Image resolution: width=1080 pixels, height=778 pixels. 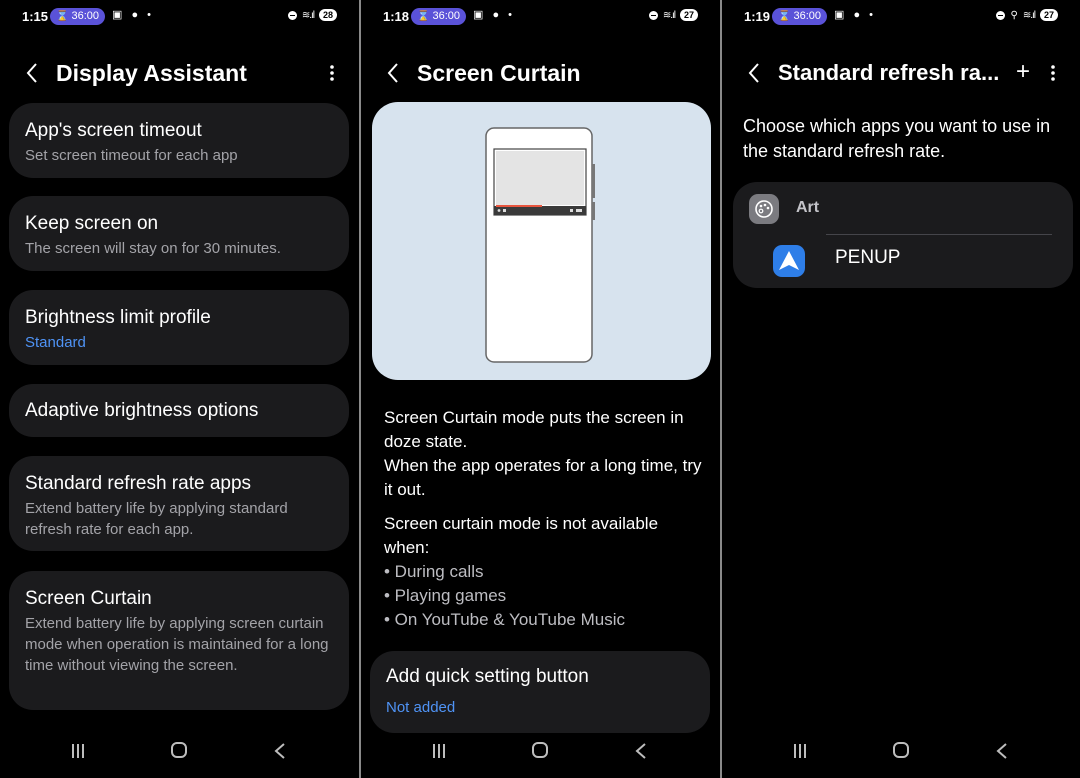 What do you see at coordinates (153, 248) in the screenshot?
I see `setting-subtitle: The screen will stay on for 30 minutes.` at bounding box center [153, 248].